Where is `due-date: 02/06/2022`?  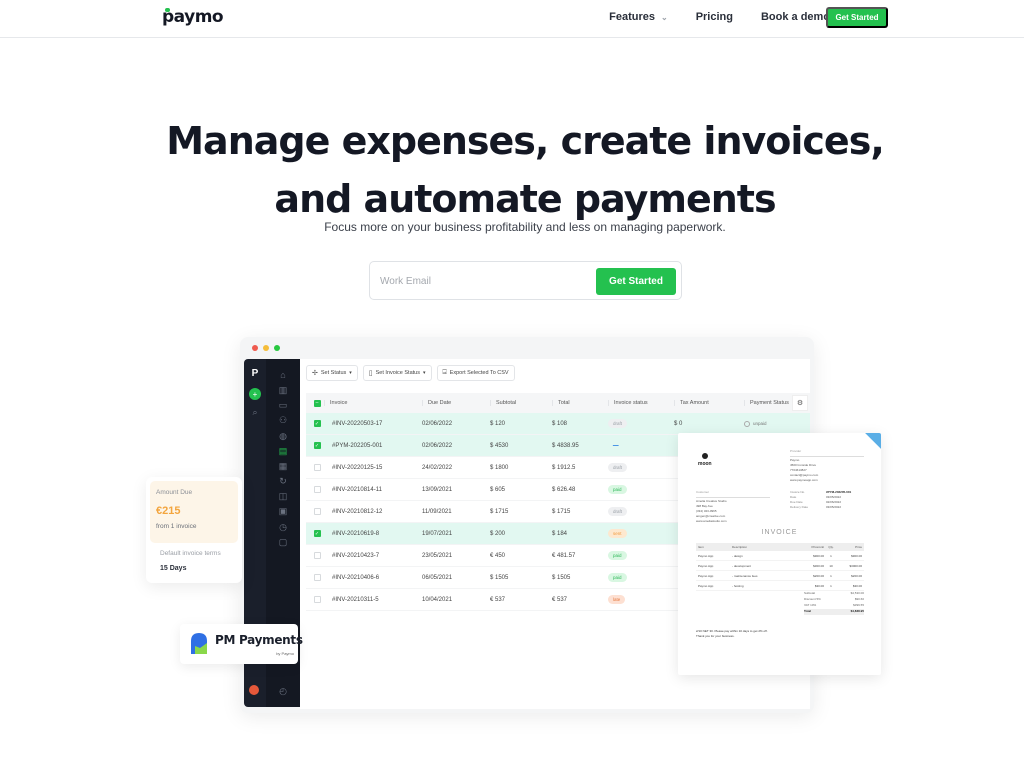
due-date: 02/06/2022 is located at coordinates (437, 423).